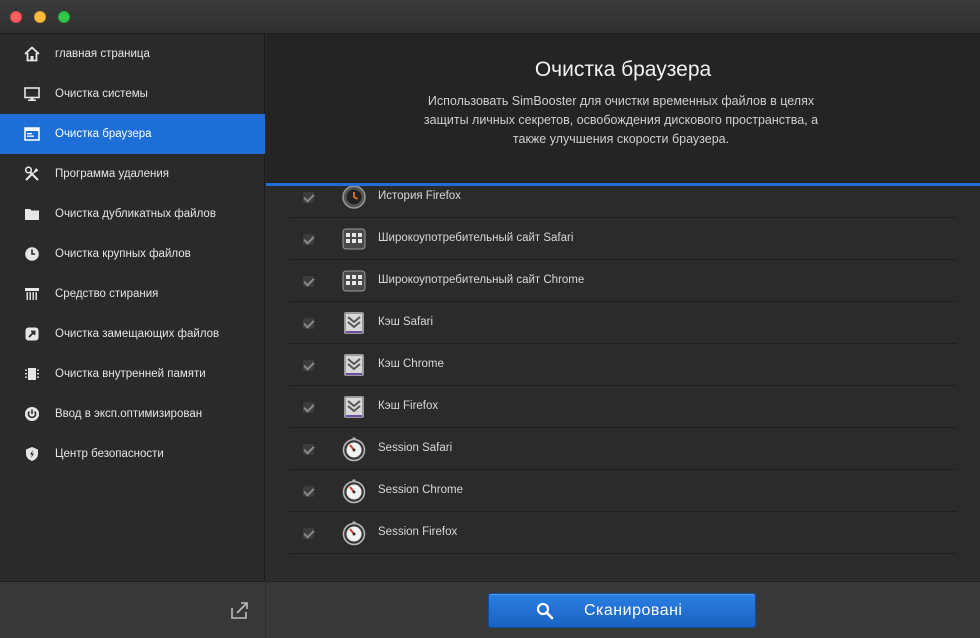  I want to click on sidebar-item-home: главная страница, so click(132, 54).